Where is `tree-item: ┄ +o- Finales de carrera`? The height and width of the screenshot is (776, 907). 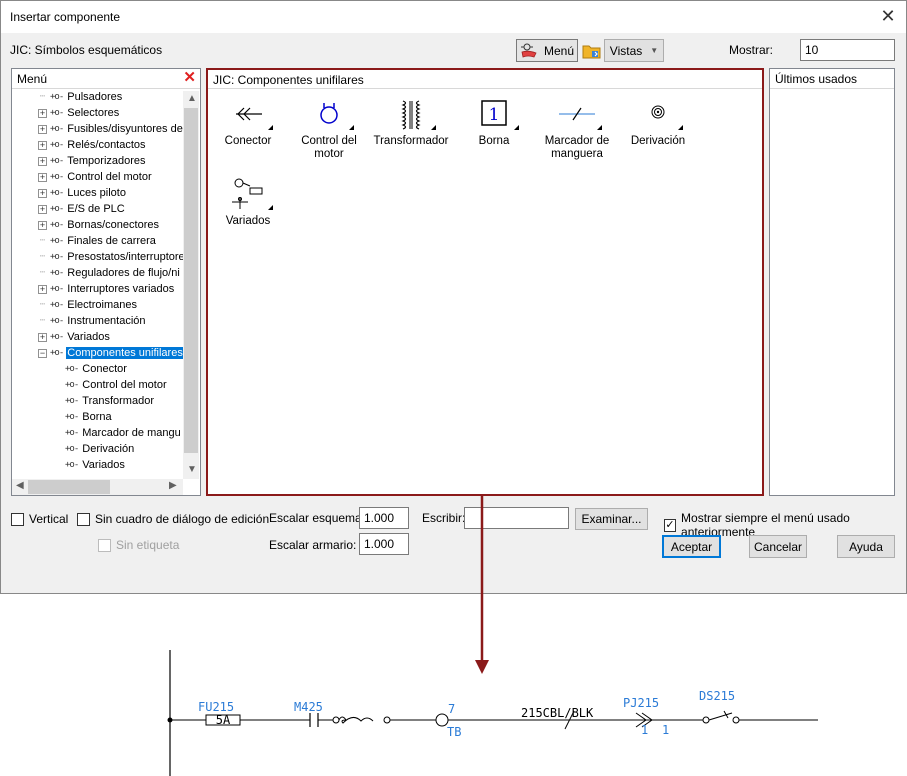 tree-item: ┄ +o- Finales de carrera is located at coordinates (97, 241).